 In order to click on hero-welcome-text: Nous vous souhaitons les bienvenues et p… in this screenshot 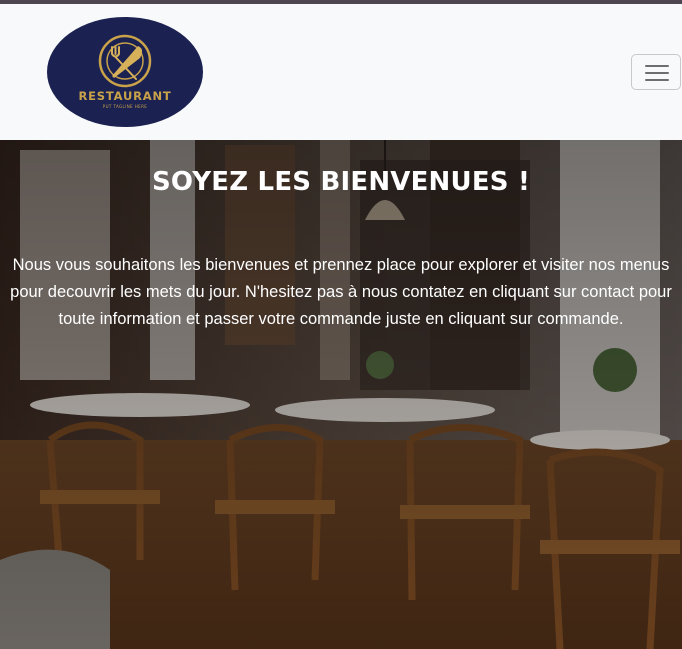, I will do `click(341, 291)`.